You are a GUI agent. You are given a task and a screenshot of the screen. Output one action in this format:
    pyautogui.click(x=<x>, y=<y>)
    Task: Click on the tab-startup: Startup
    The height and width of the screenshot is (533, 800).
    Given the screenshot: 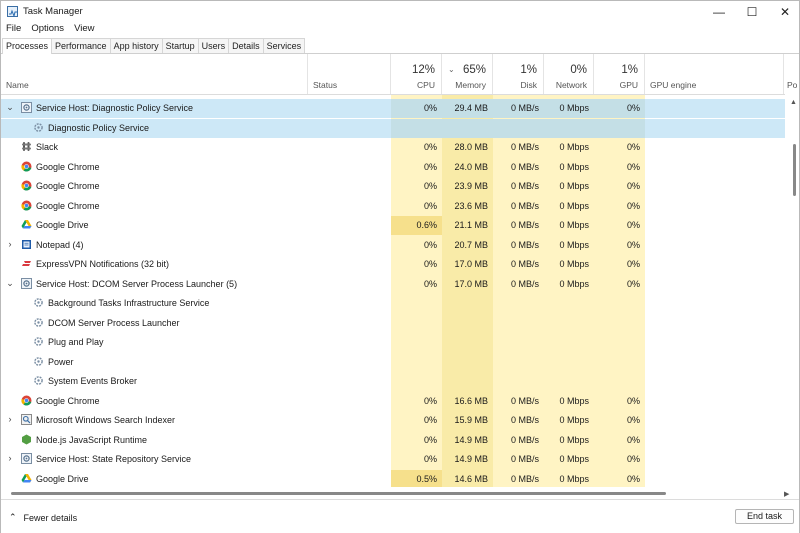 What is the action you would take?
    pyautogui.click(x=180, y=45)
    